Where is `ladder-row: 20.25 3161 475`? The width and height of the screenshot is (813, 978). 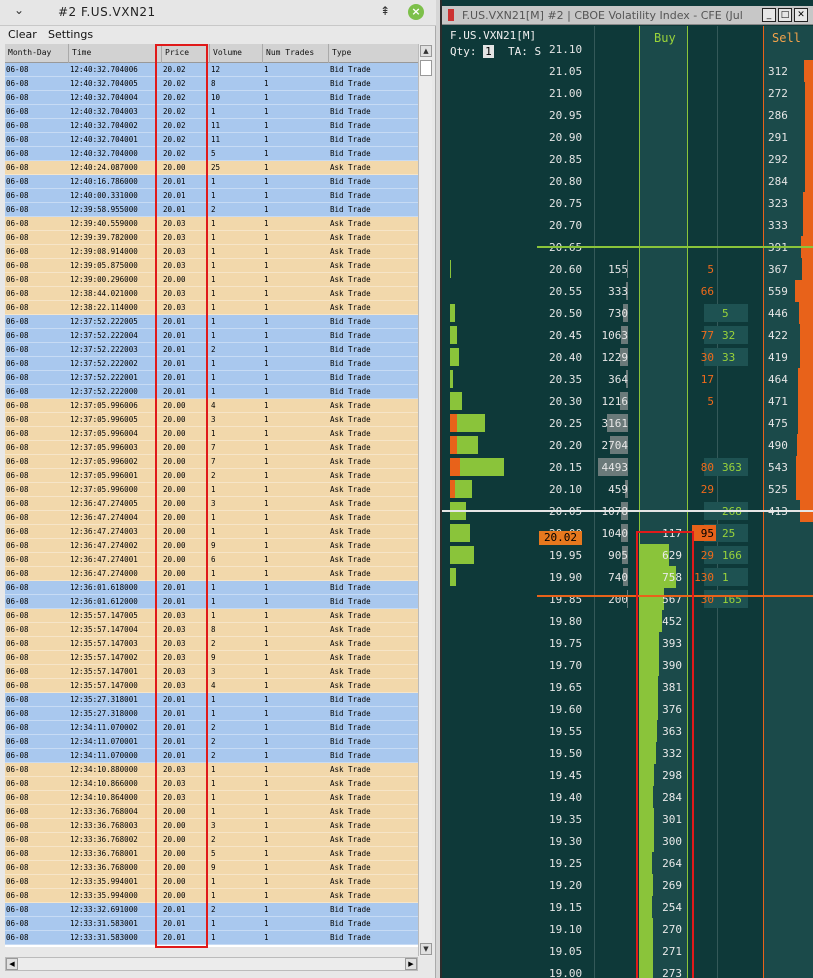
ladder-row: 20.25 3161 475 is located at coordinates (627, 423).